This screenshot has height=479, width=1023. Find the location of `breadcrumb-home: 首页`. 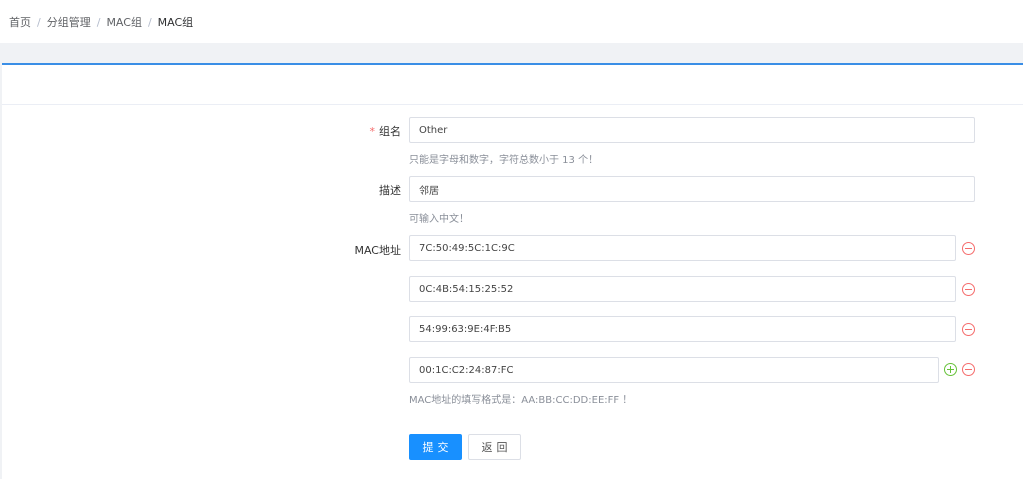

breadcrumb-home: 首页 is located at coordinates (20, 22).